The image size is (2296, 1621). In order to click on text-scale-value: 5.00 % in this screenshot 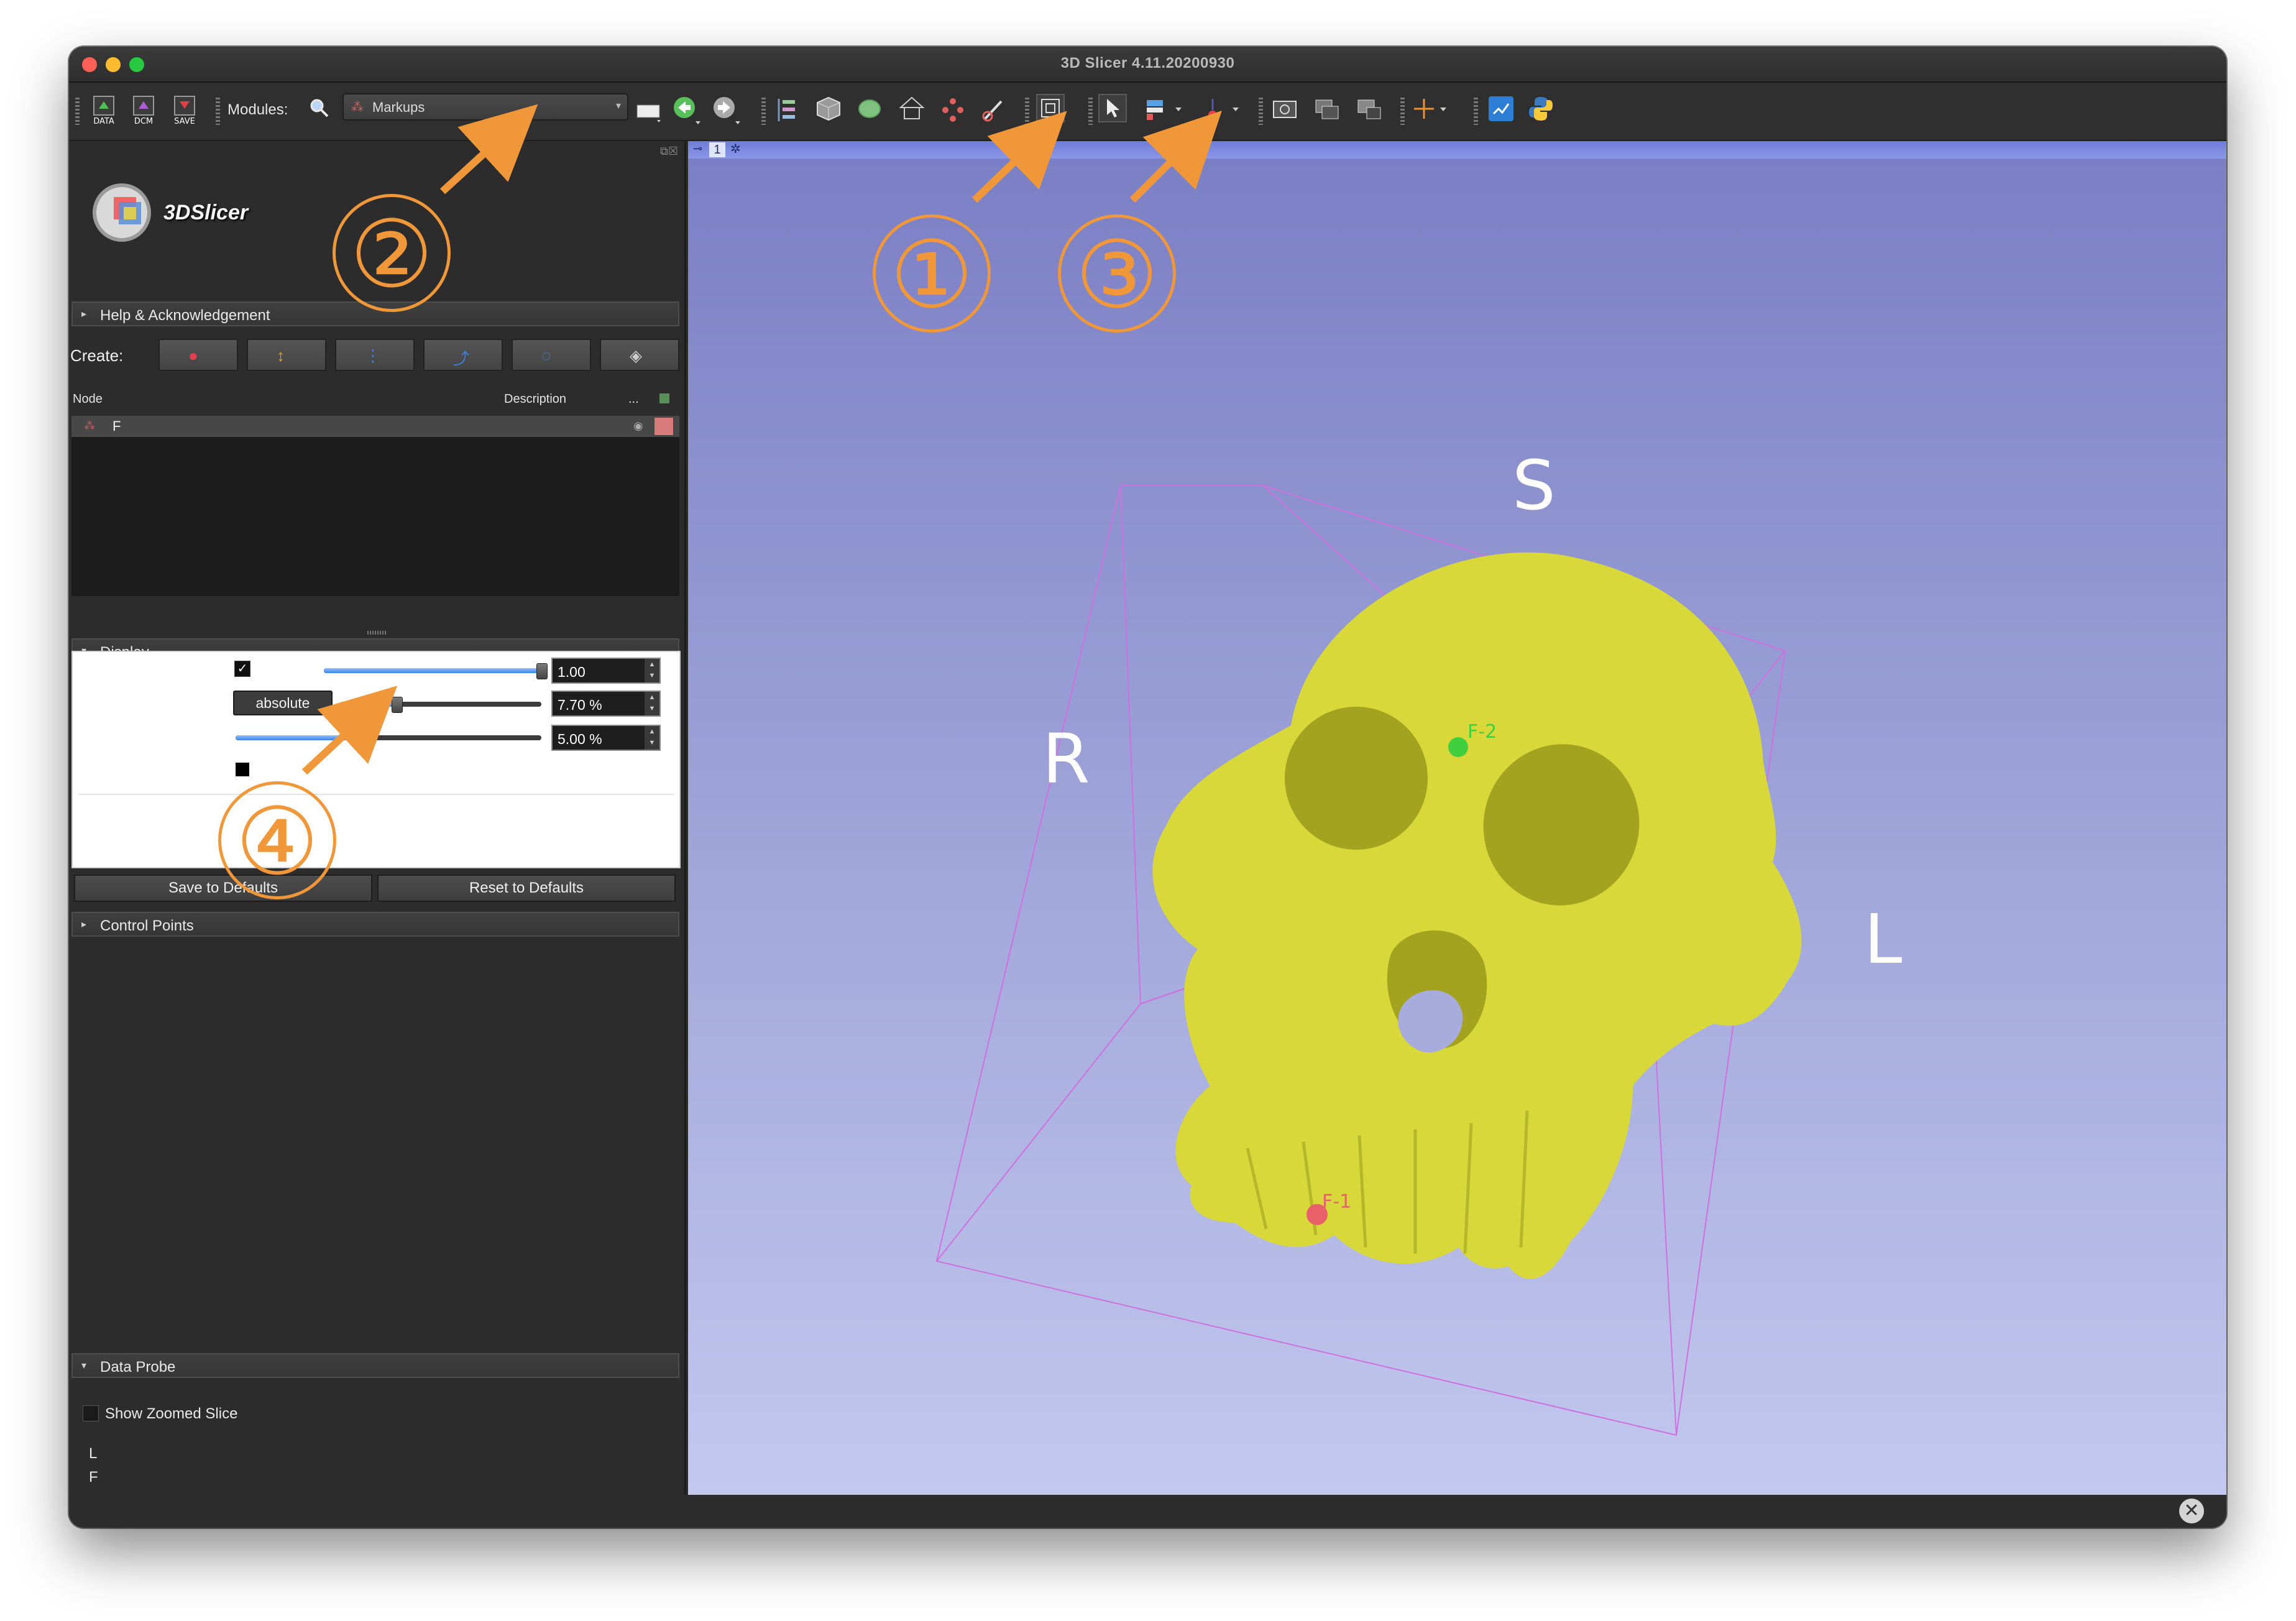, I will do `click(580, 739)`.